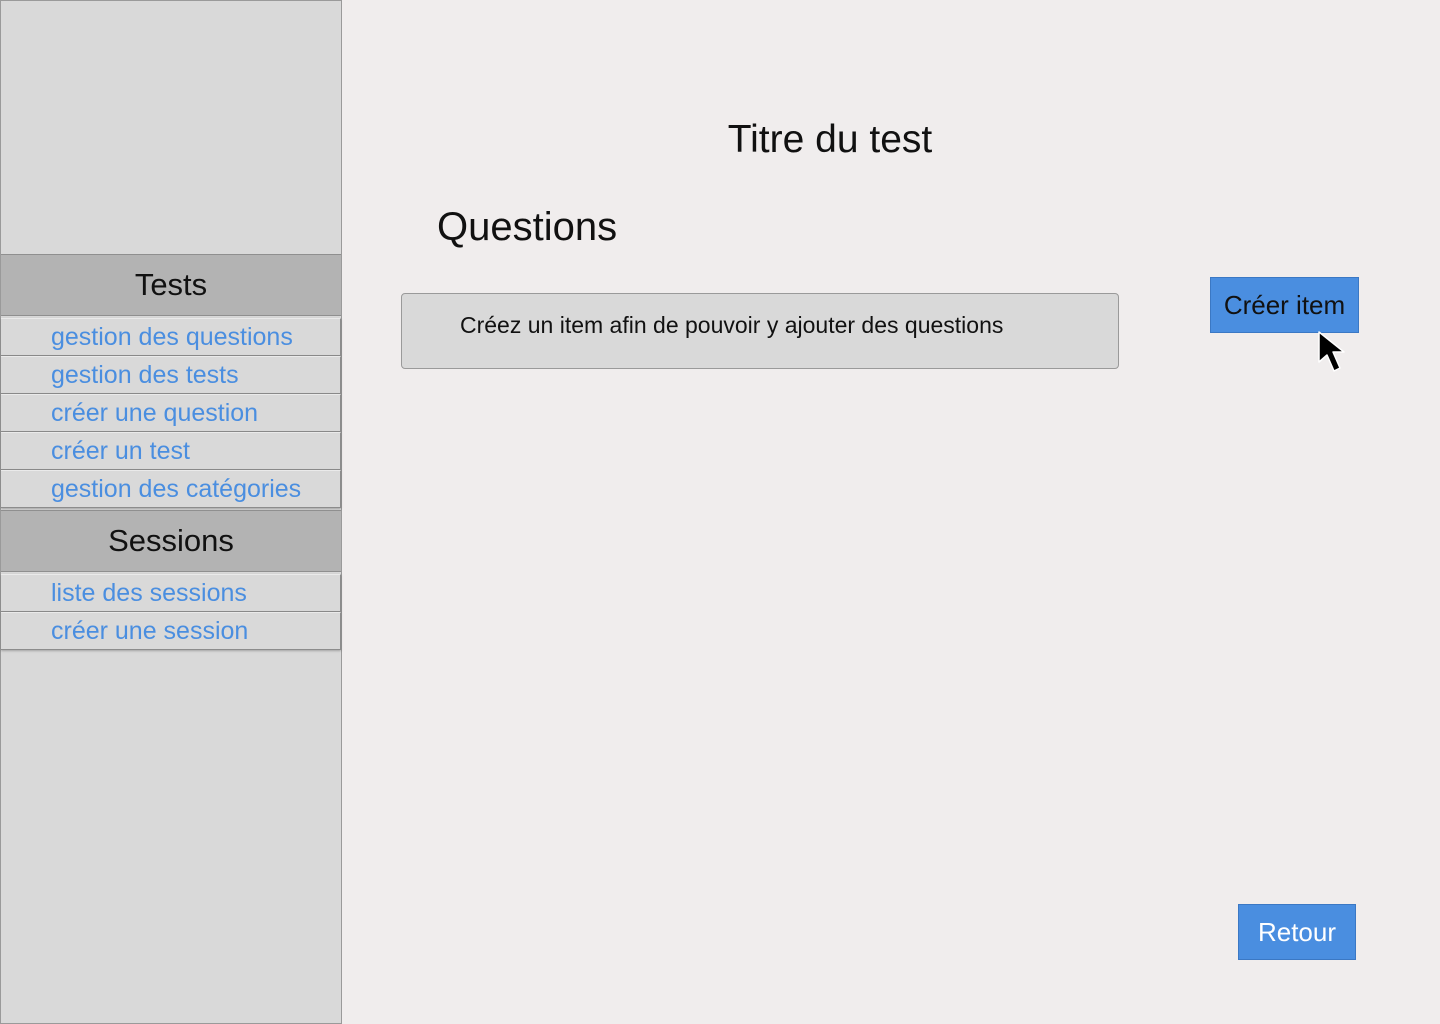 This screenshot has height=1024, width=1440. I want to click on back-button: Retour, so click(1297, 932).